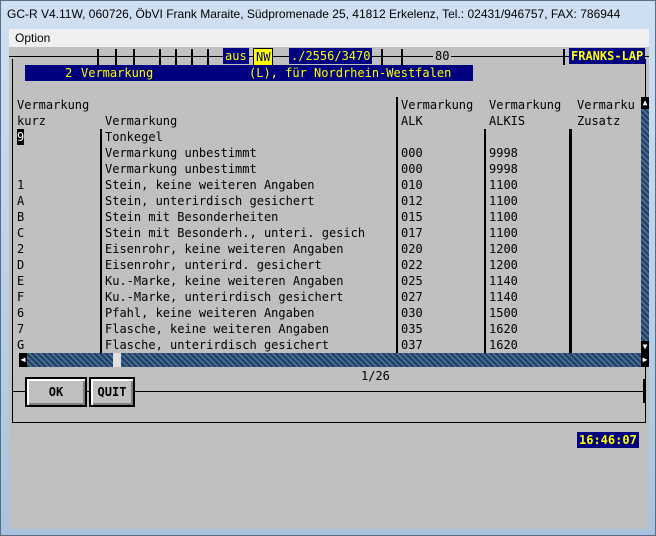 This screenshot has height=536, width=656. I want to click on header-zusatz-1: Vermarku, so click(606, 105).